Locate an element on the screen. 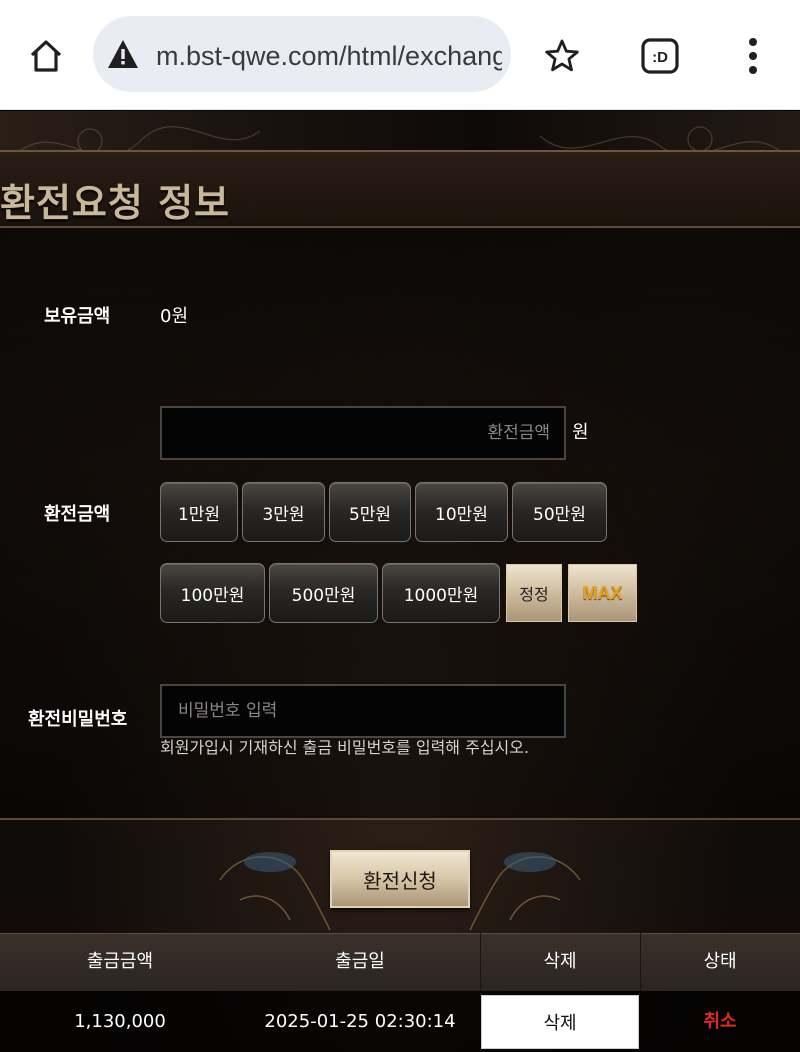  amount-button-10m: 1000만원 is located at coordinates (441, 593).